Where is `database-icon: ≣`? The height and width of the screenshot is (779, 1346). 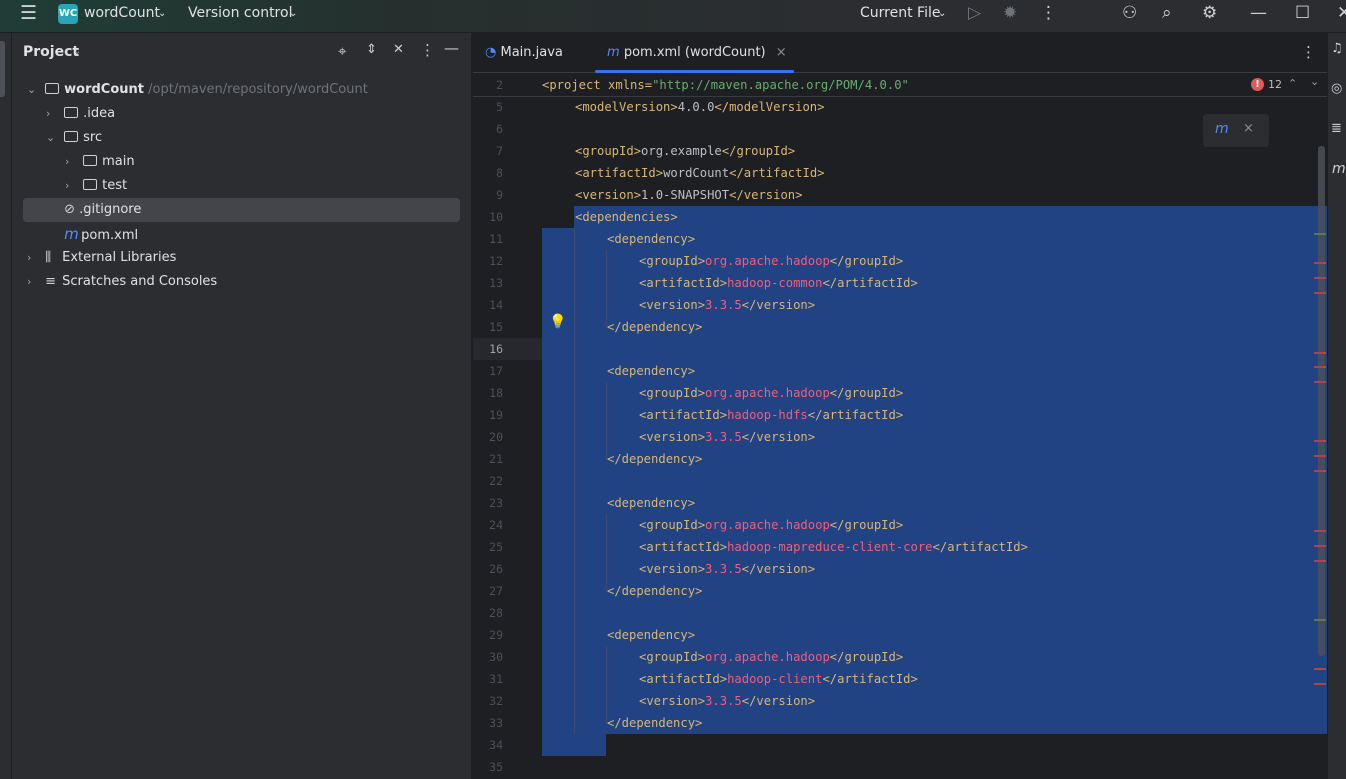 database-icon: ≣ is located at coordinates (1336, 128).